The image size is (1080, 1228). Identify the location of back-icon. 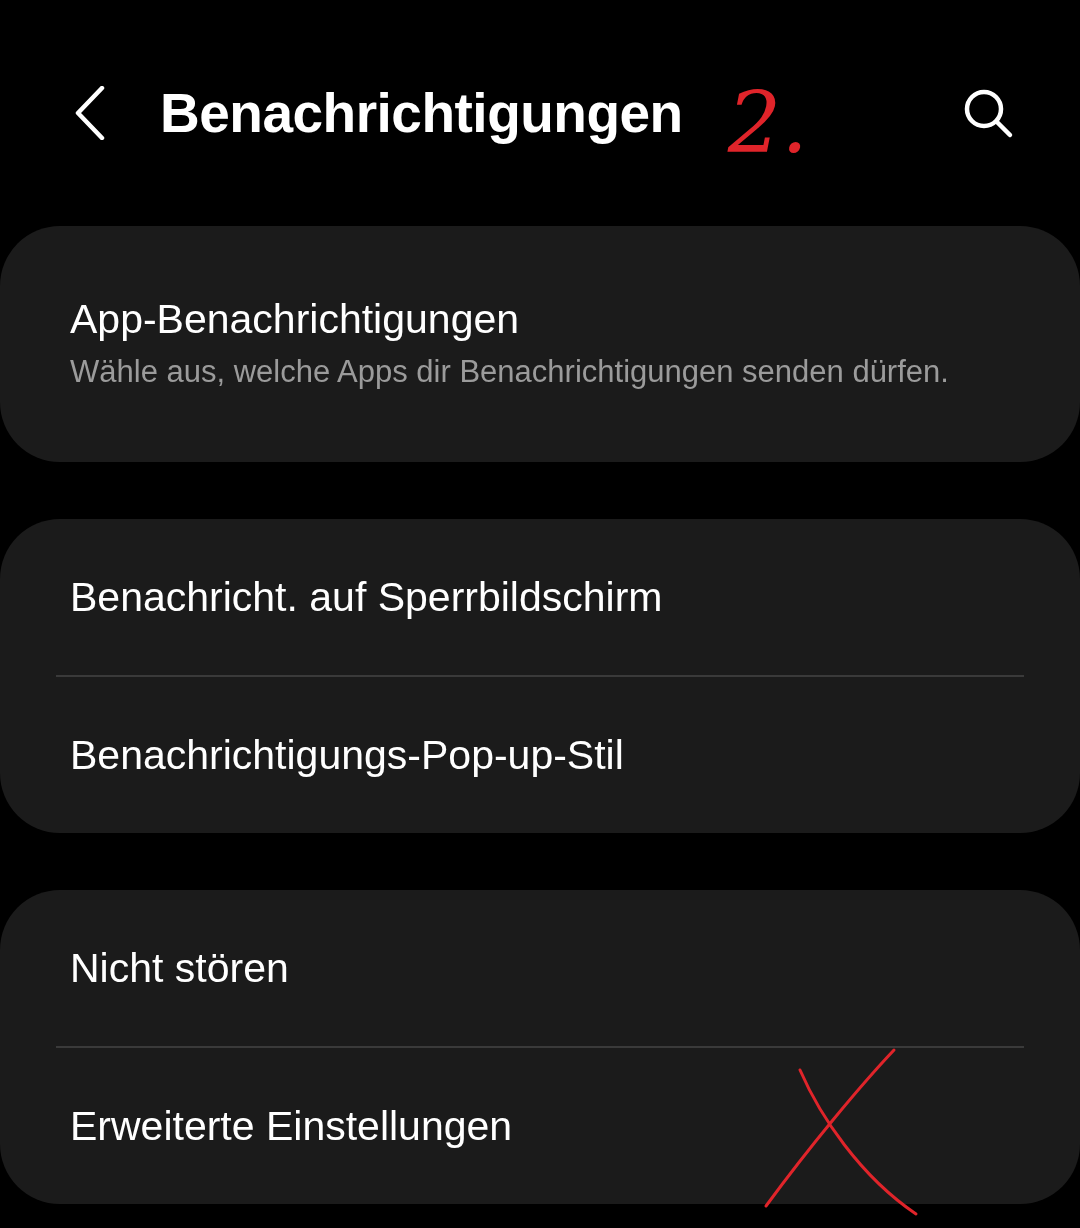
(90, 113).